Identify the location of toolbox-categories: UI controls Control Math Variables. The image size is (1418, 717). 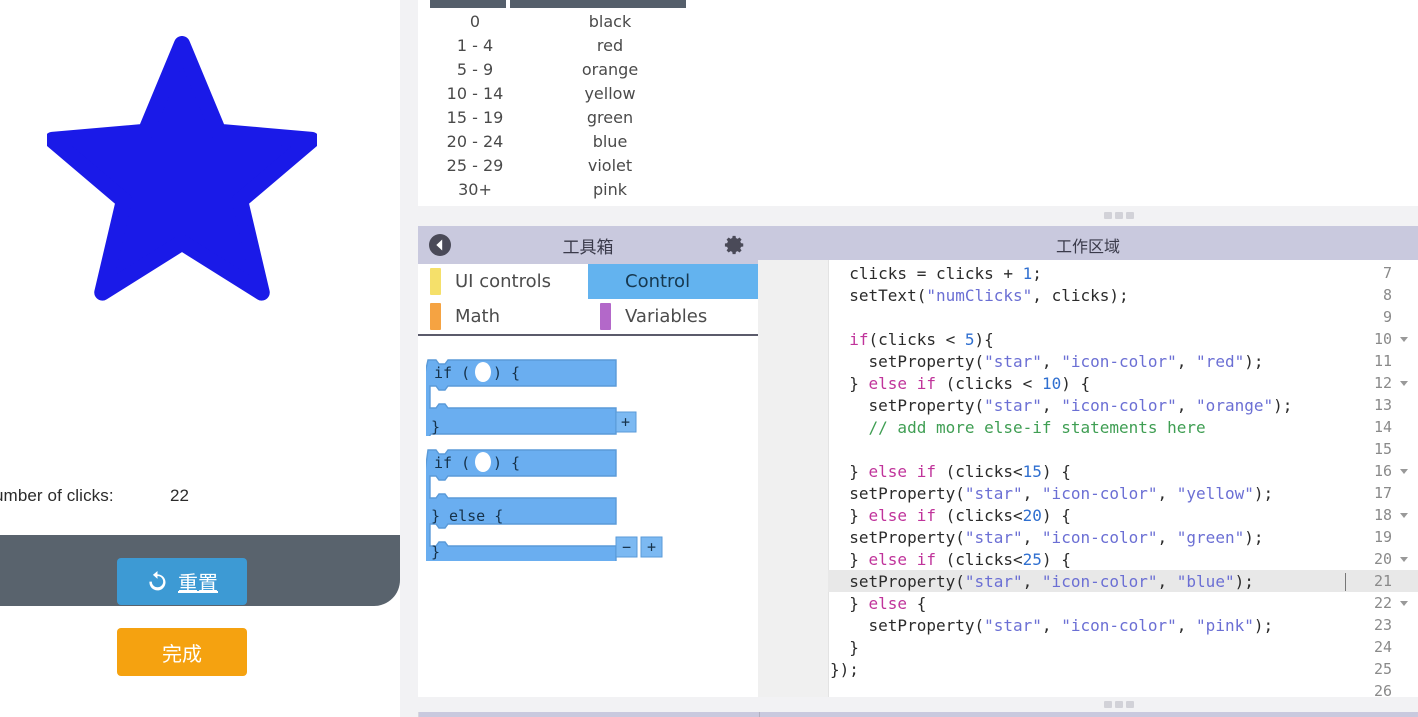
(588, 300).